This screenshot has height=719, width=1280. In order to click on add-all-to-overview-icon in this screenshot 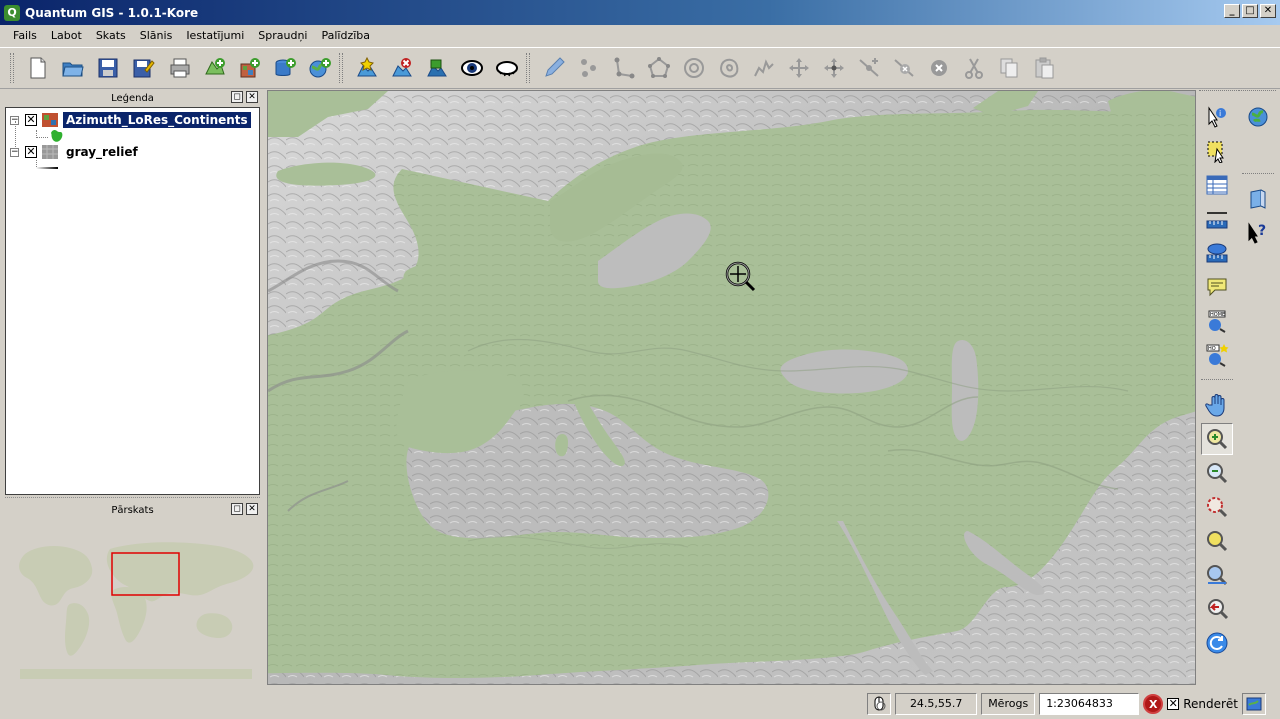, I will do `click(436, 68)`.